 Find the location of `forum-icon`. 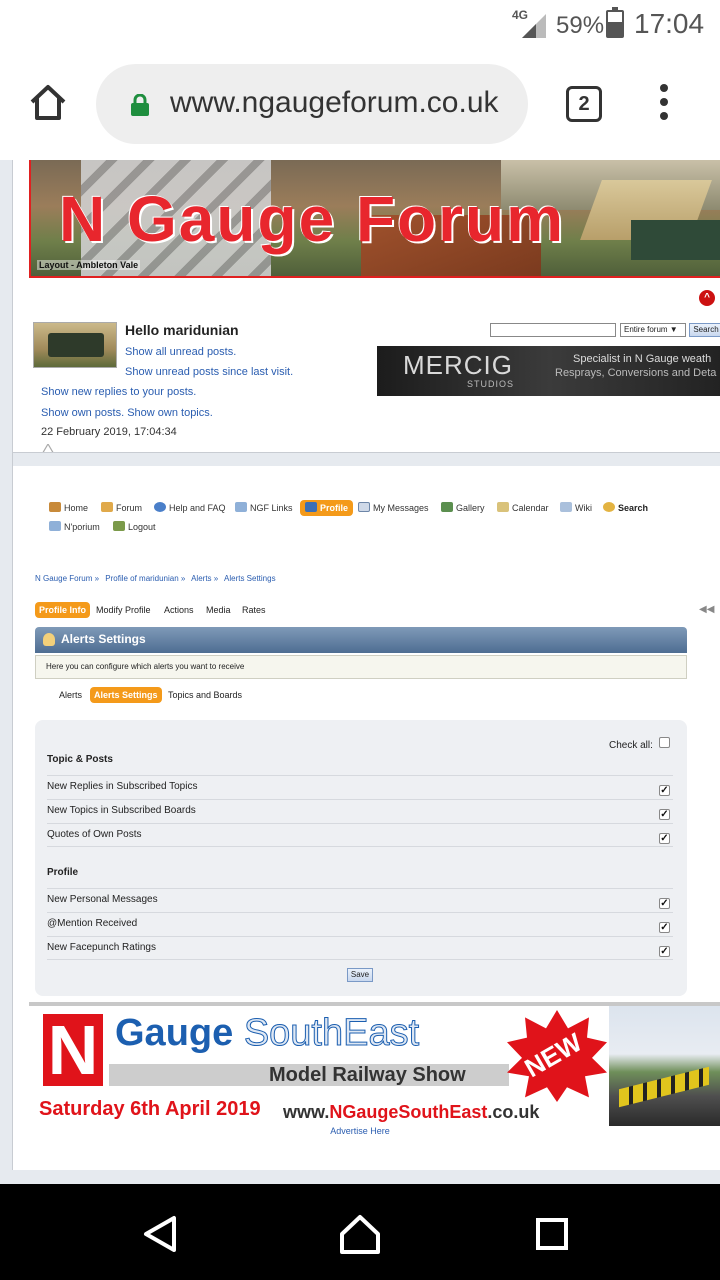

forum-icon is located at coordinates (107, 507).